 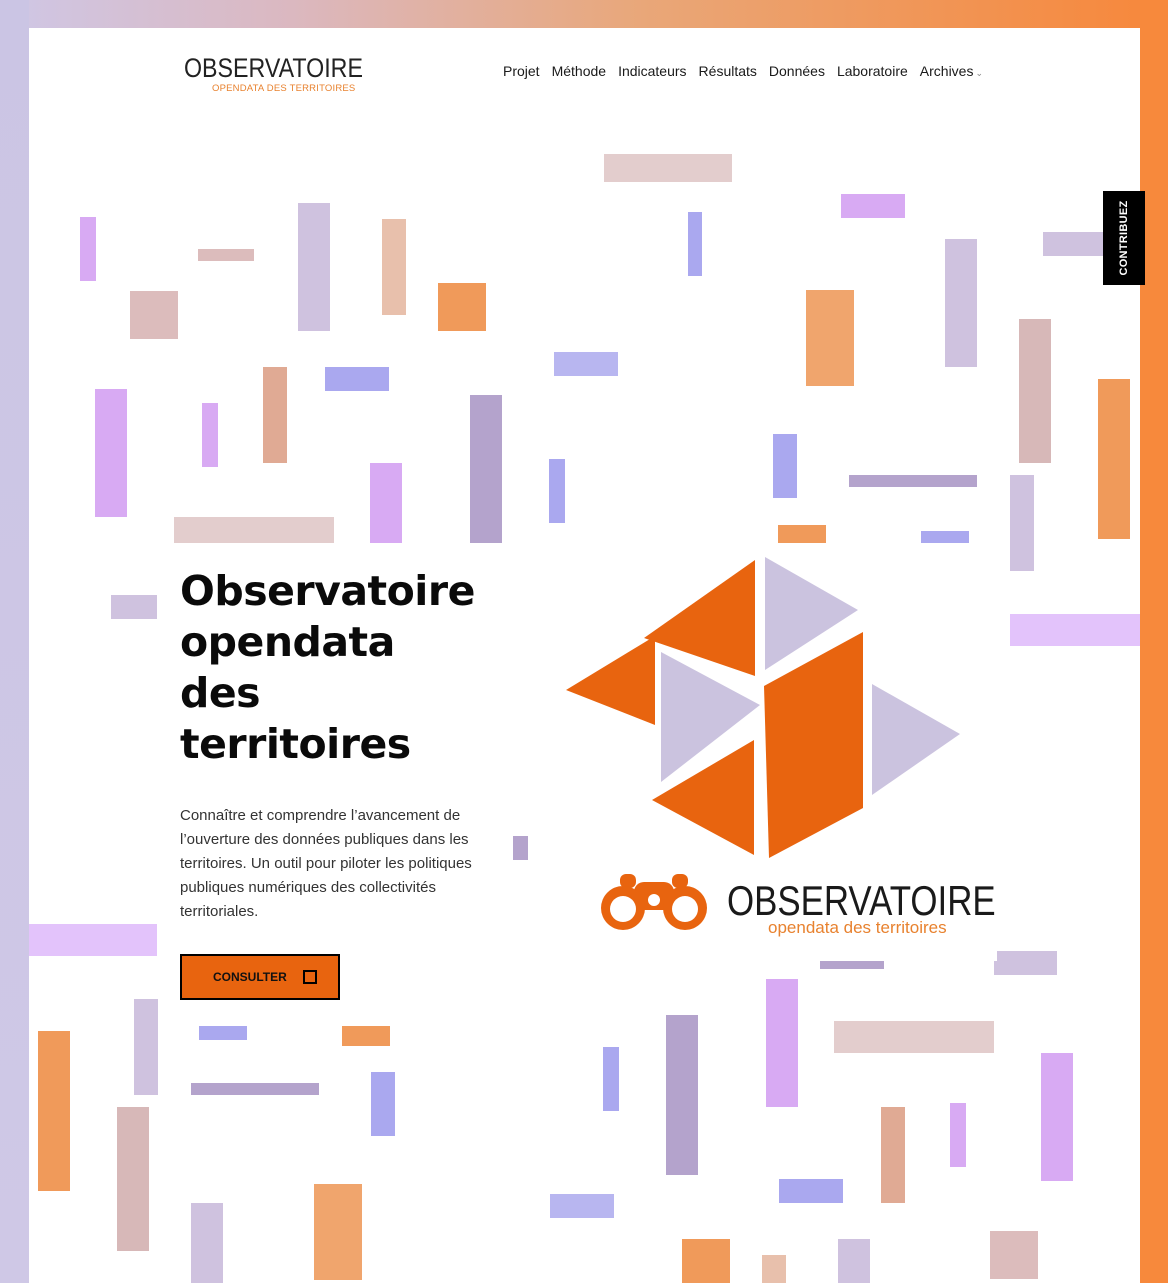 I want to click on illustration-logo-name: OBSERVATOIRE, so click(x=861, y=900).